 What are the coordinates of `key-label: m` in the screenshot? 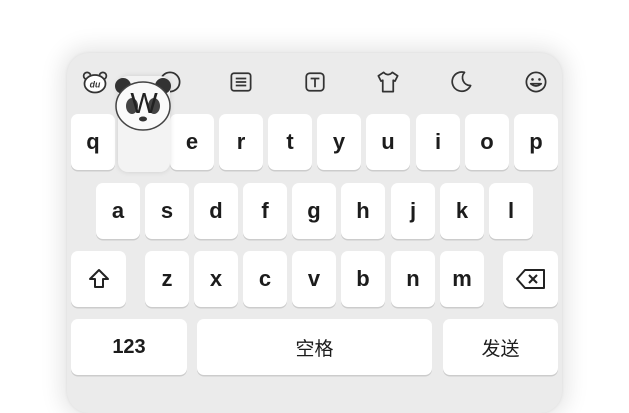 It's located at (462, 278).